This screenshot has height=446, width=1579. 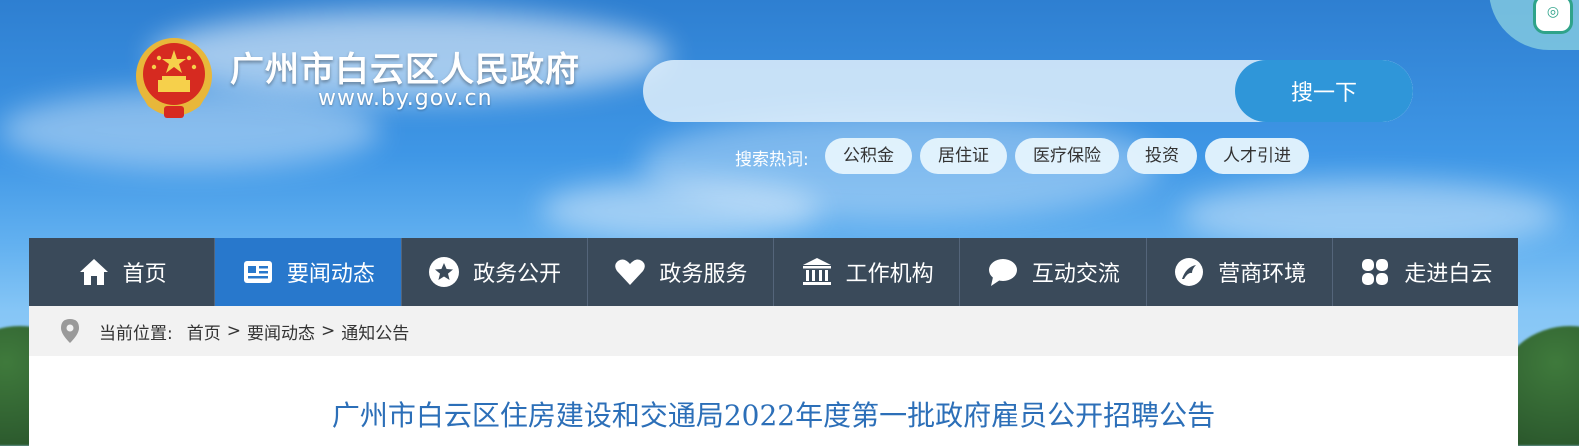 I want to click on nav-item-business: 营商环境, so click(x=1240, y=272).